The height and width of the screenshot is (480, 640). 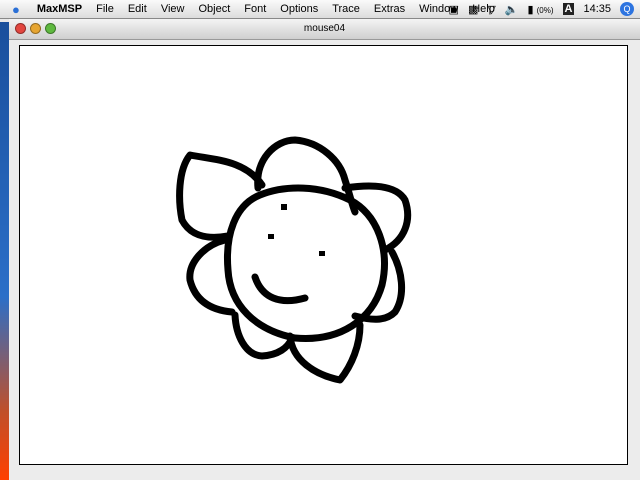 I want to click on petal-right, so click(x=376, y=218).